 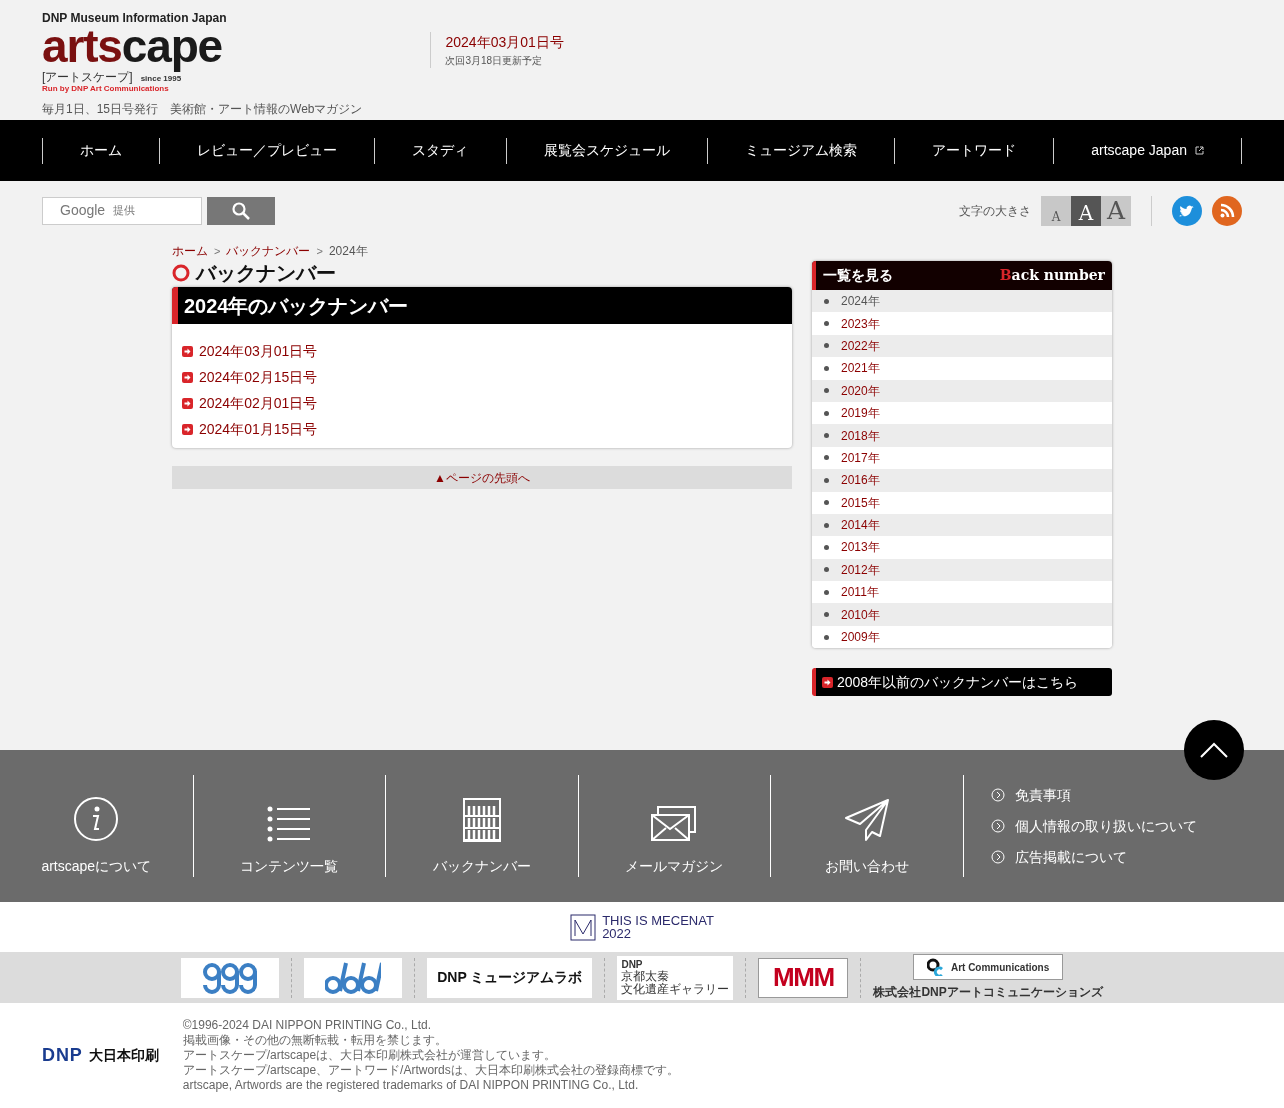 I want to click on year-link: 2009年, so click(x=860, y=637).